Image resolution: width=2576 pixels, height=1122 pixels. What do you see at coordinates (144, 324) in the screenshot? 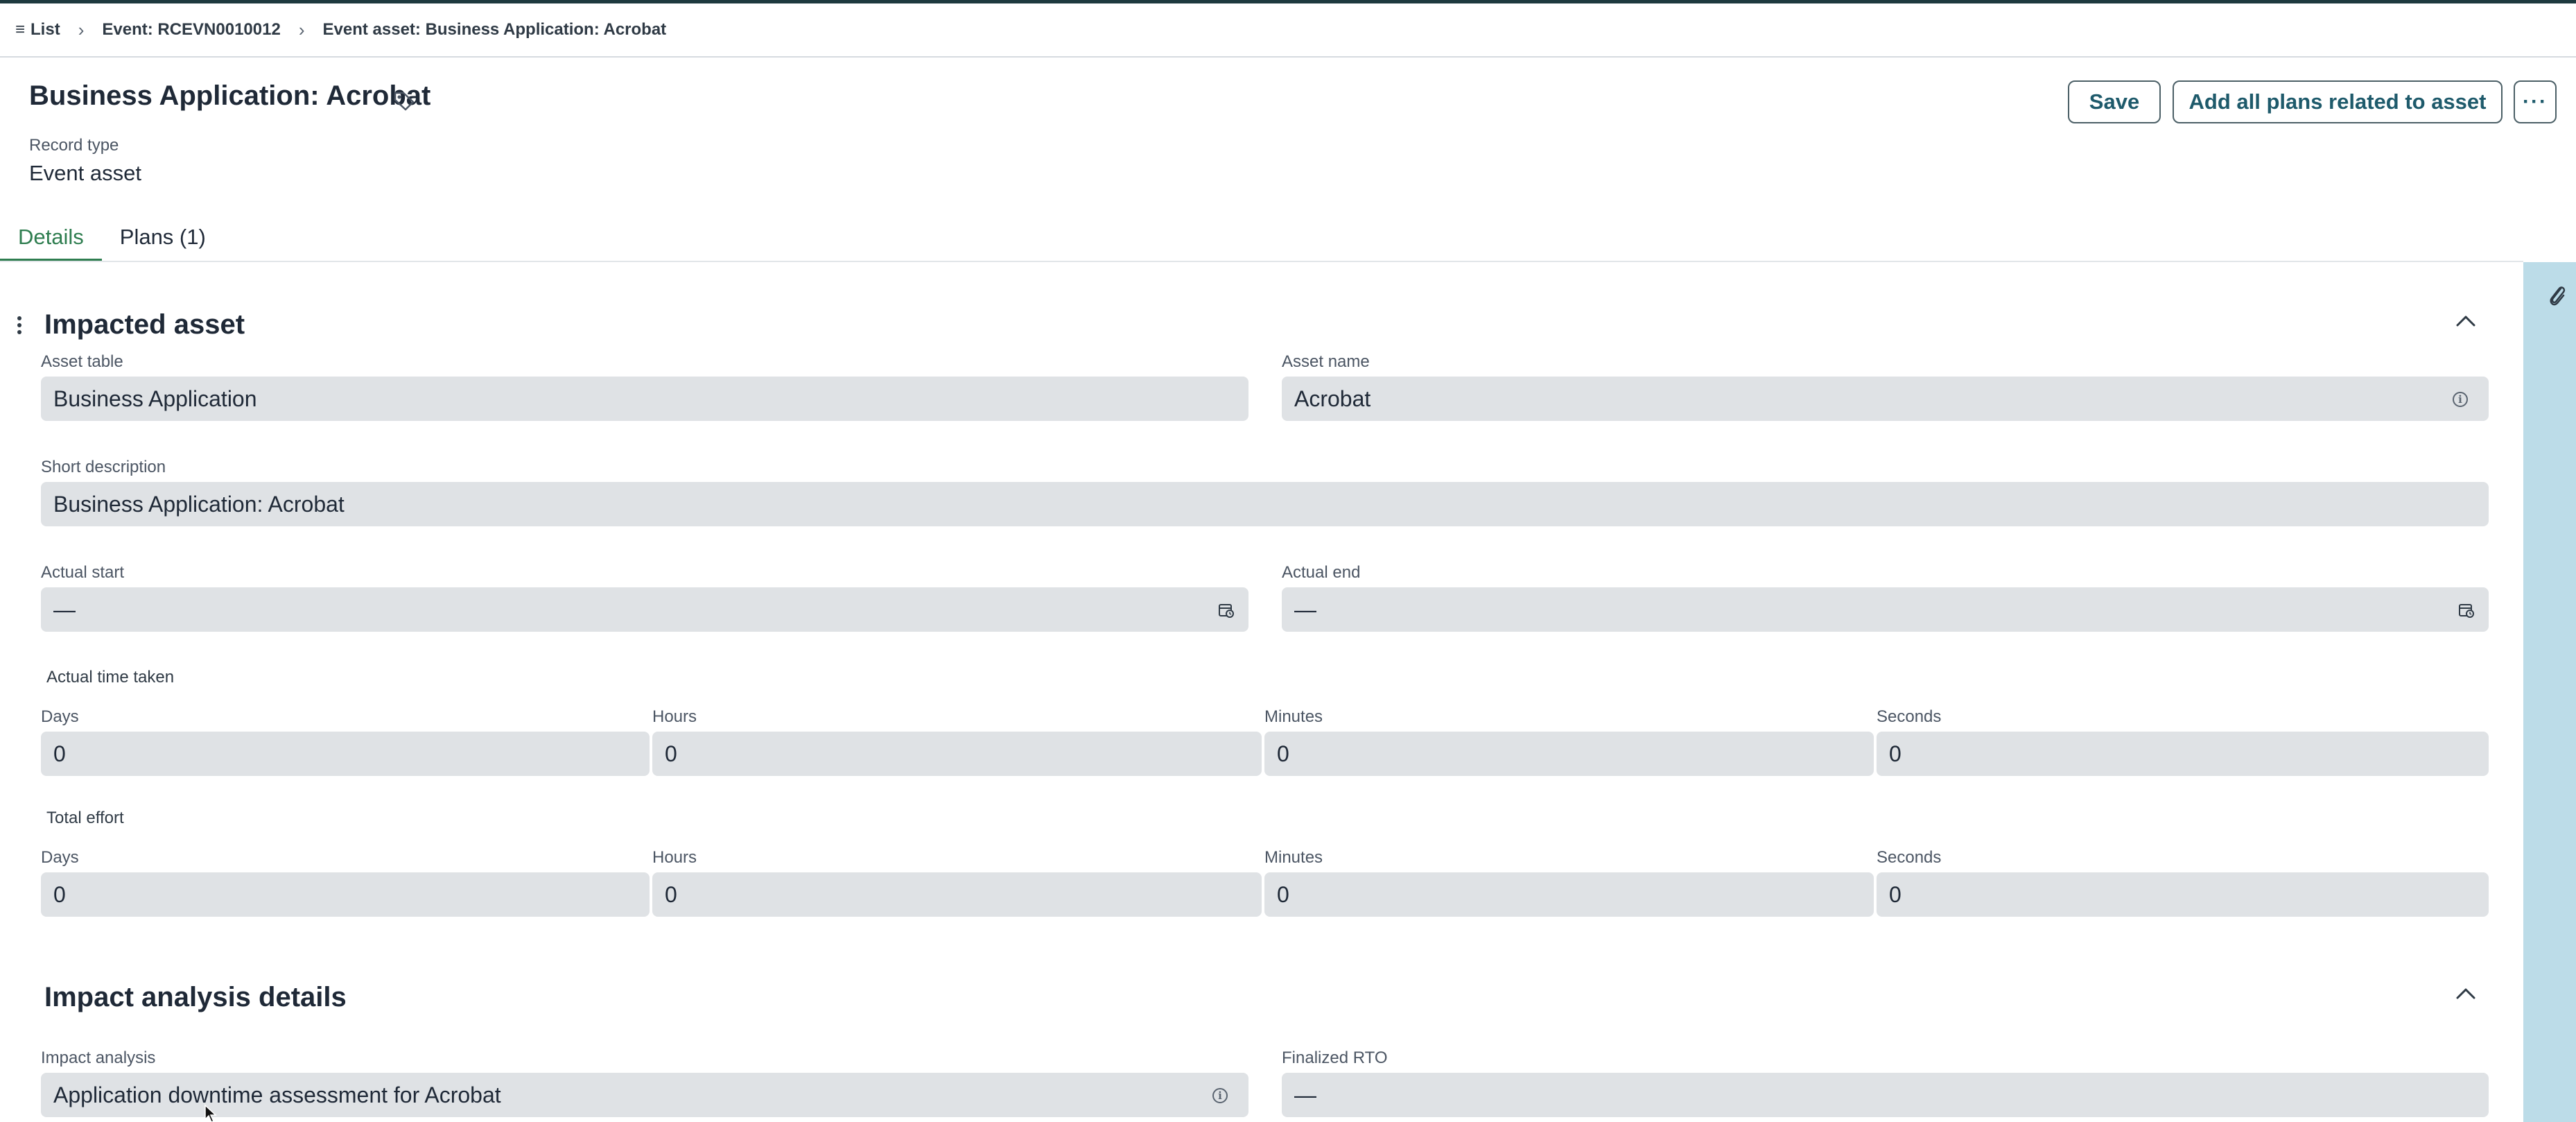
I see `section-title-impacted-asset: Impacted asset` at bounding box center [144, 324].